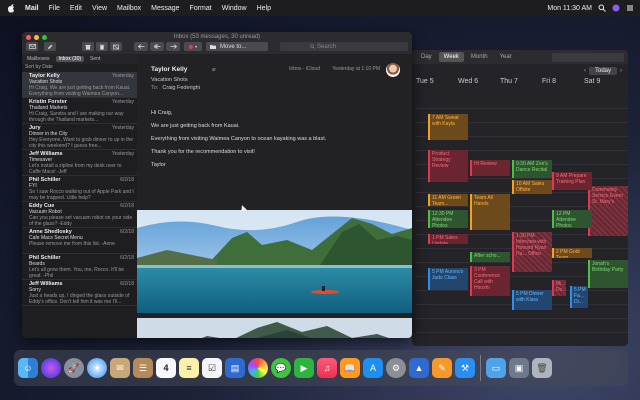 This screenshot has width=640, height=400. Describe the element at coordinates (588, 57) in the screenshot. I see `calendar-search-field` at that location.